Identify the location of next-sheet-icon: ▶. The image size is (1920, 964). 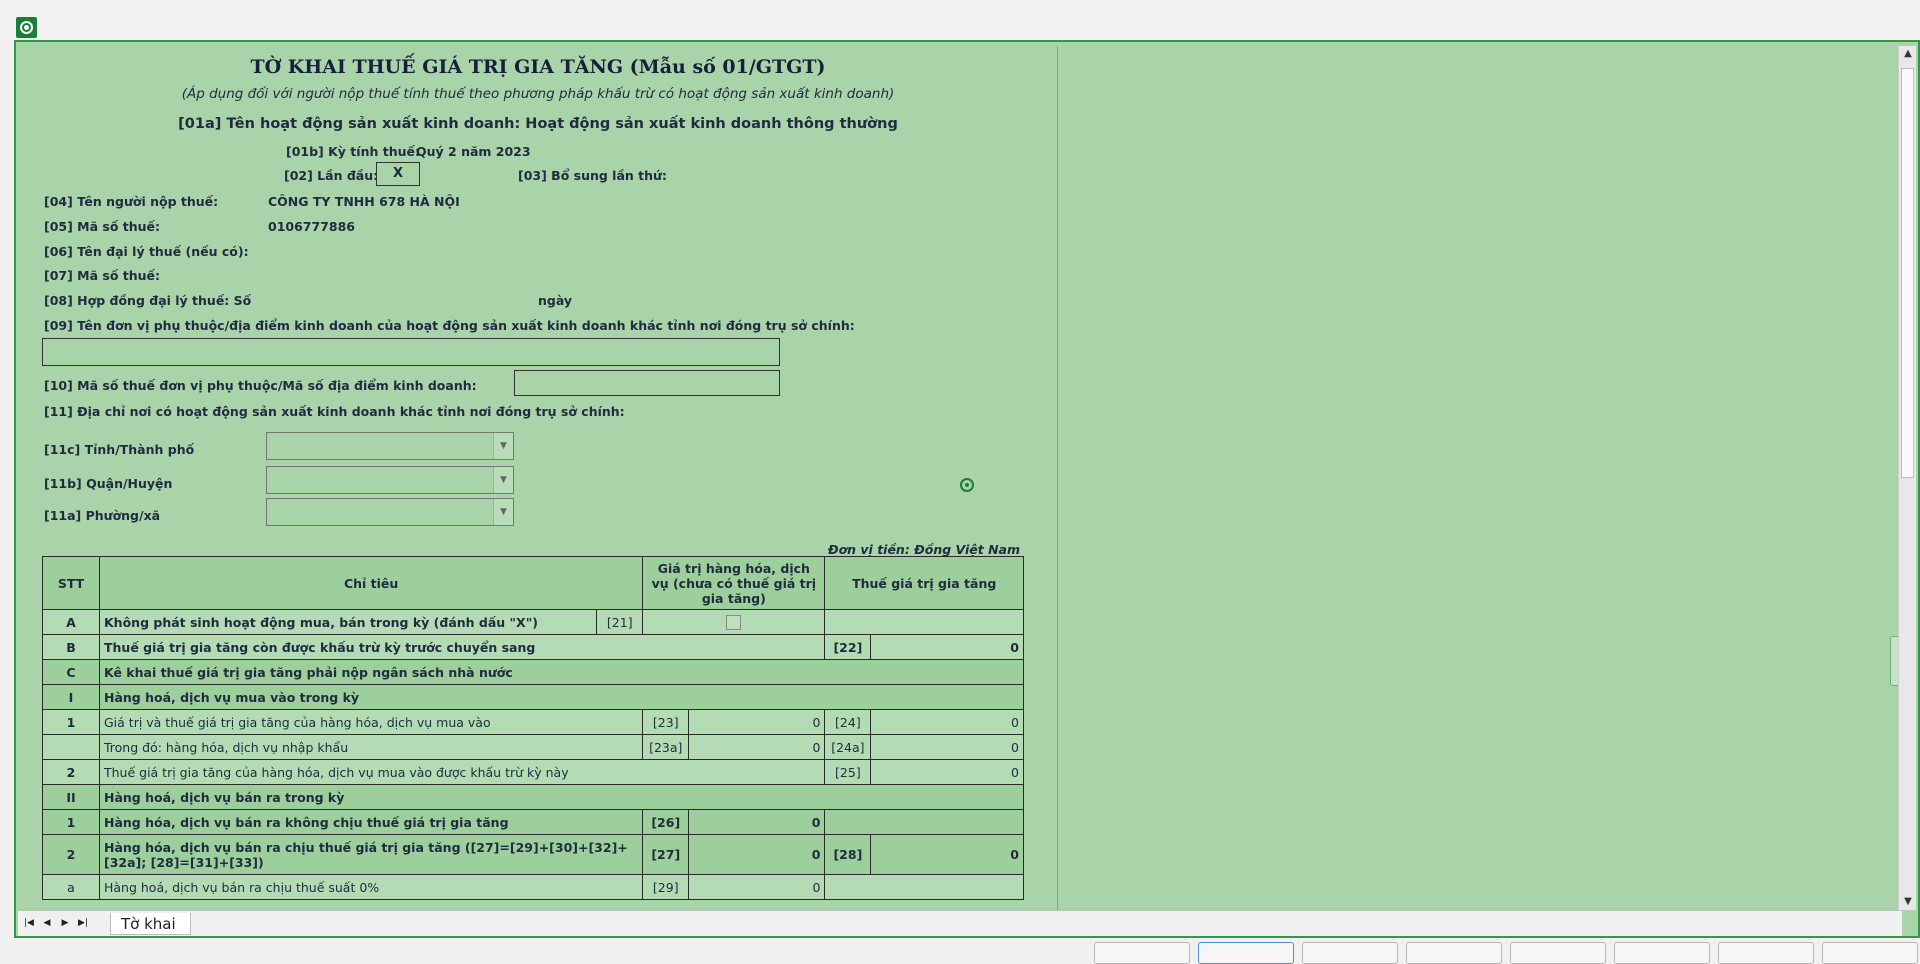
(65, 923).